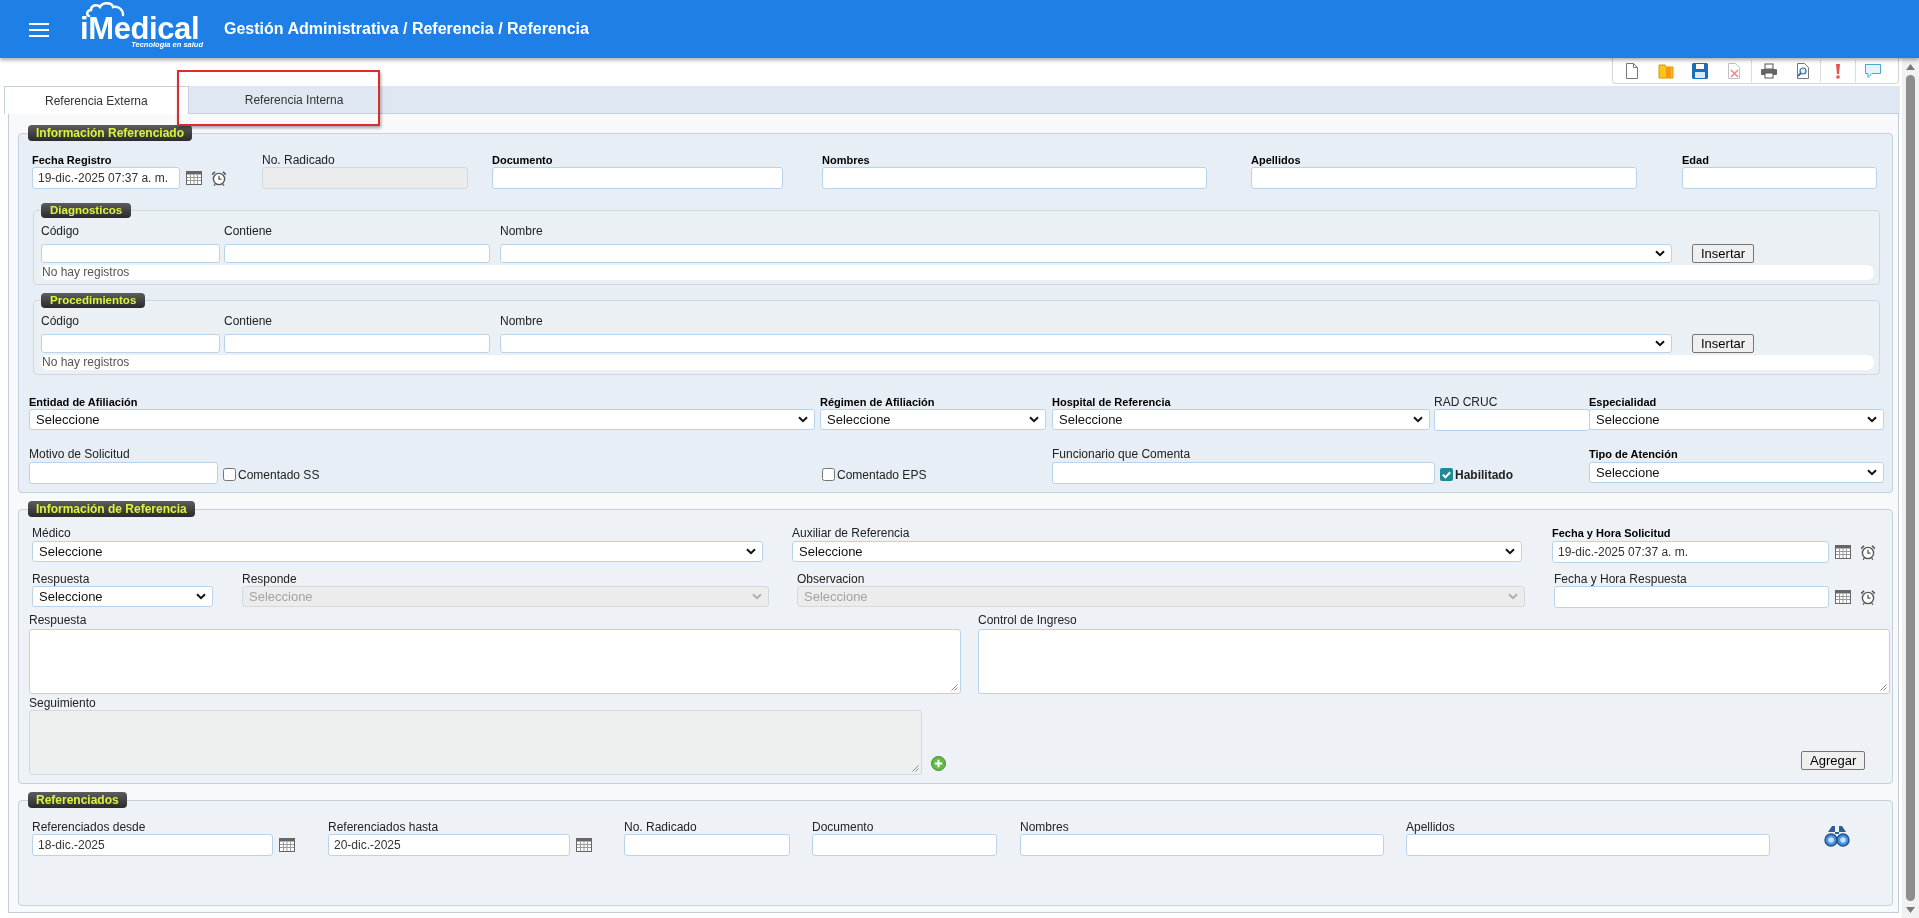  What do you see at coordinates (877, 402) in the screenshot?
I see `field-label: Régimen de Afiliación` at bounding box center [877, 402].